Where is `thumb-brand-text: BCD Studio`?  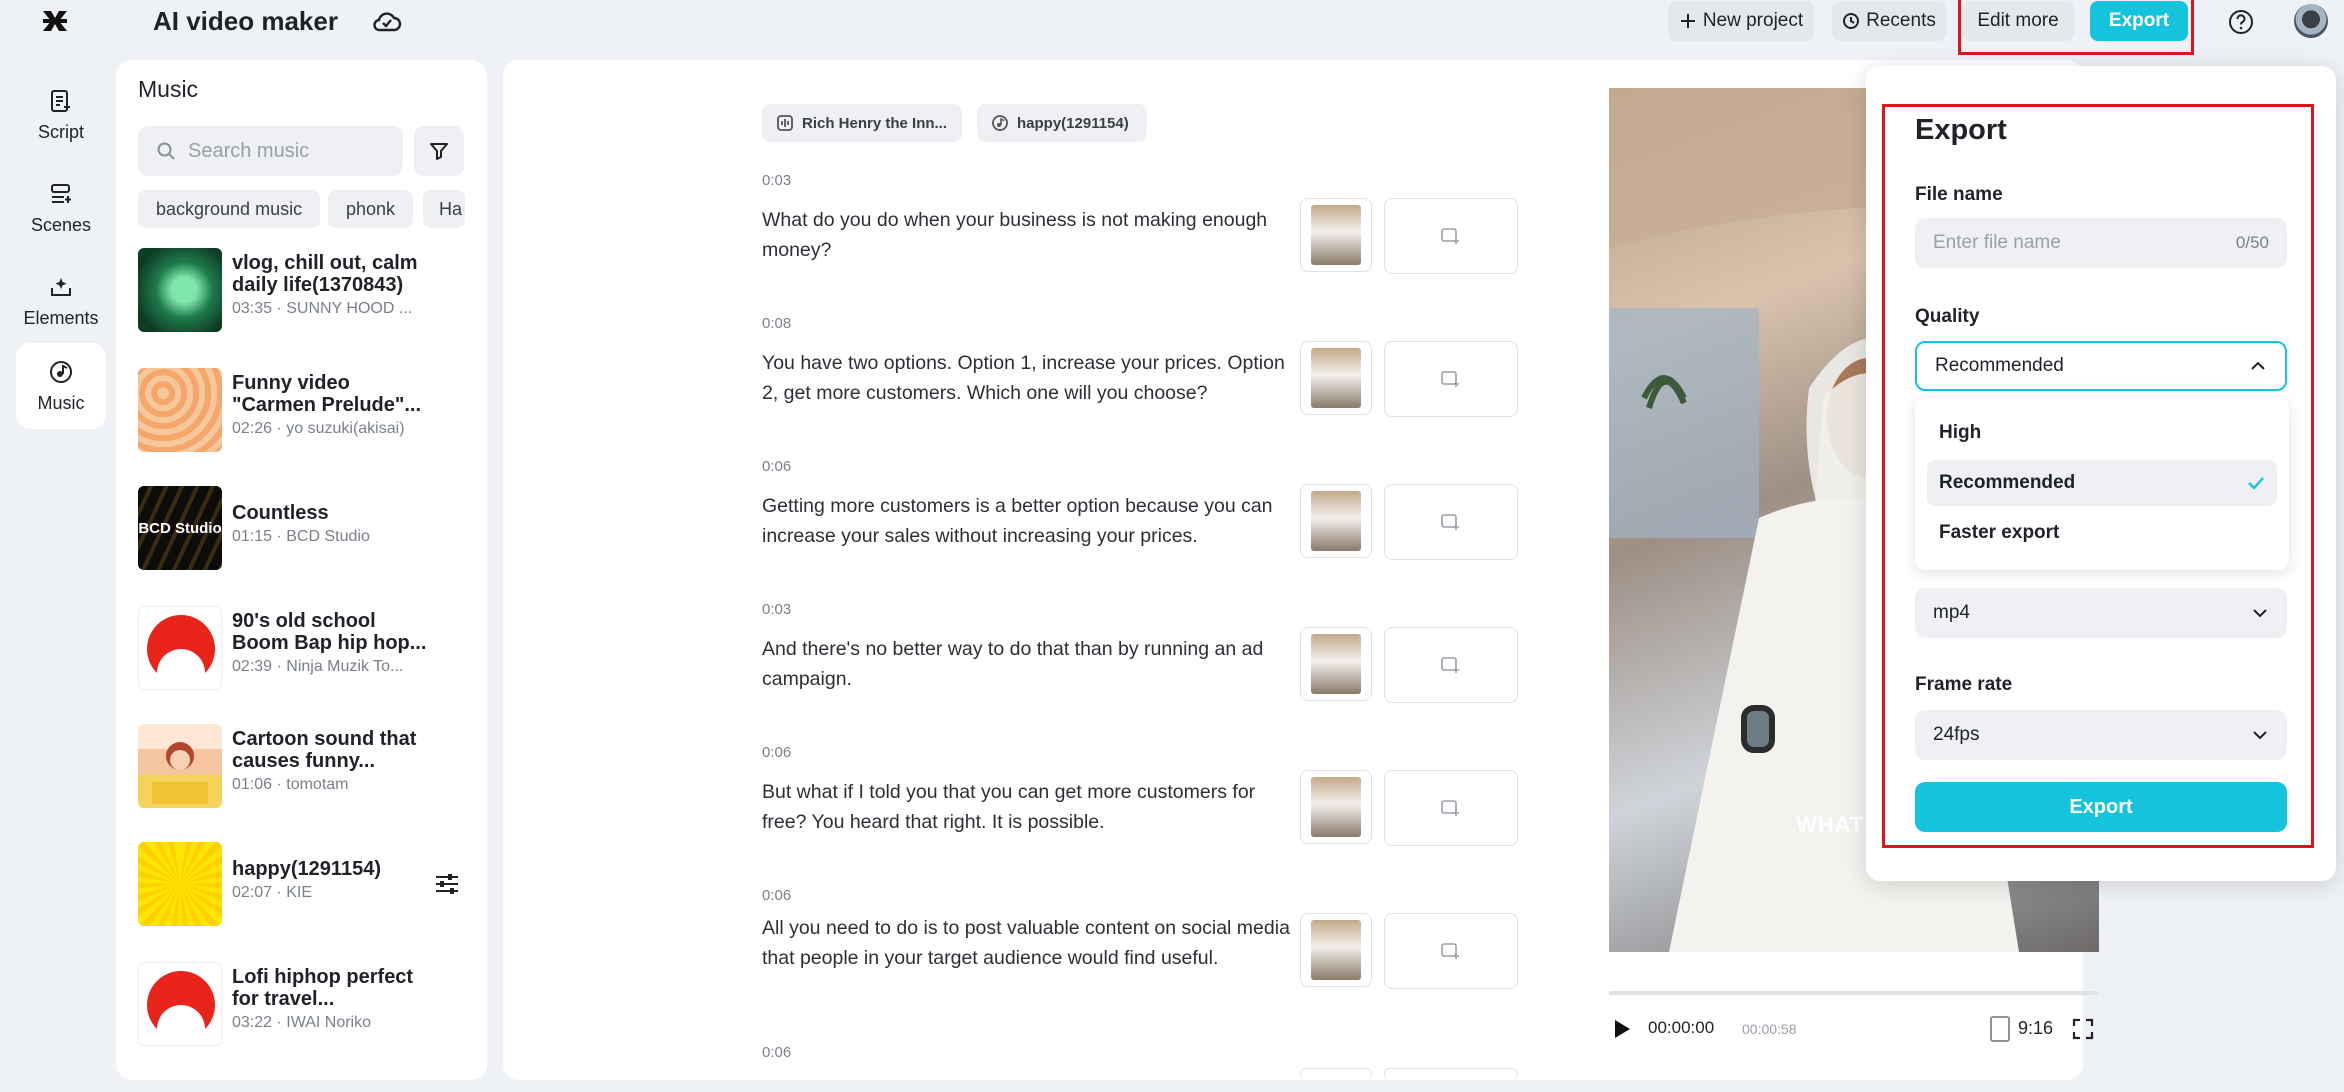
thumb-brand-text: BCD Studio is located at coordinates (180, 528).